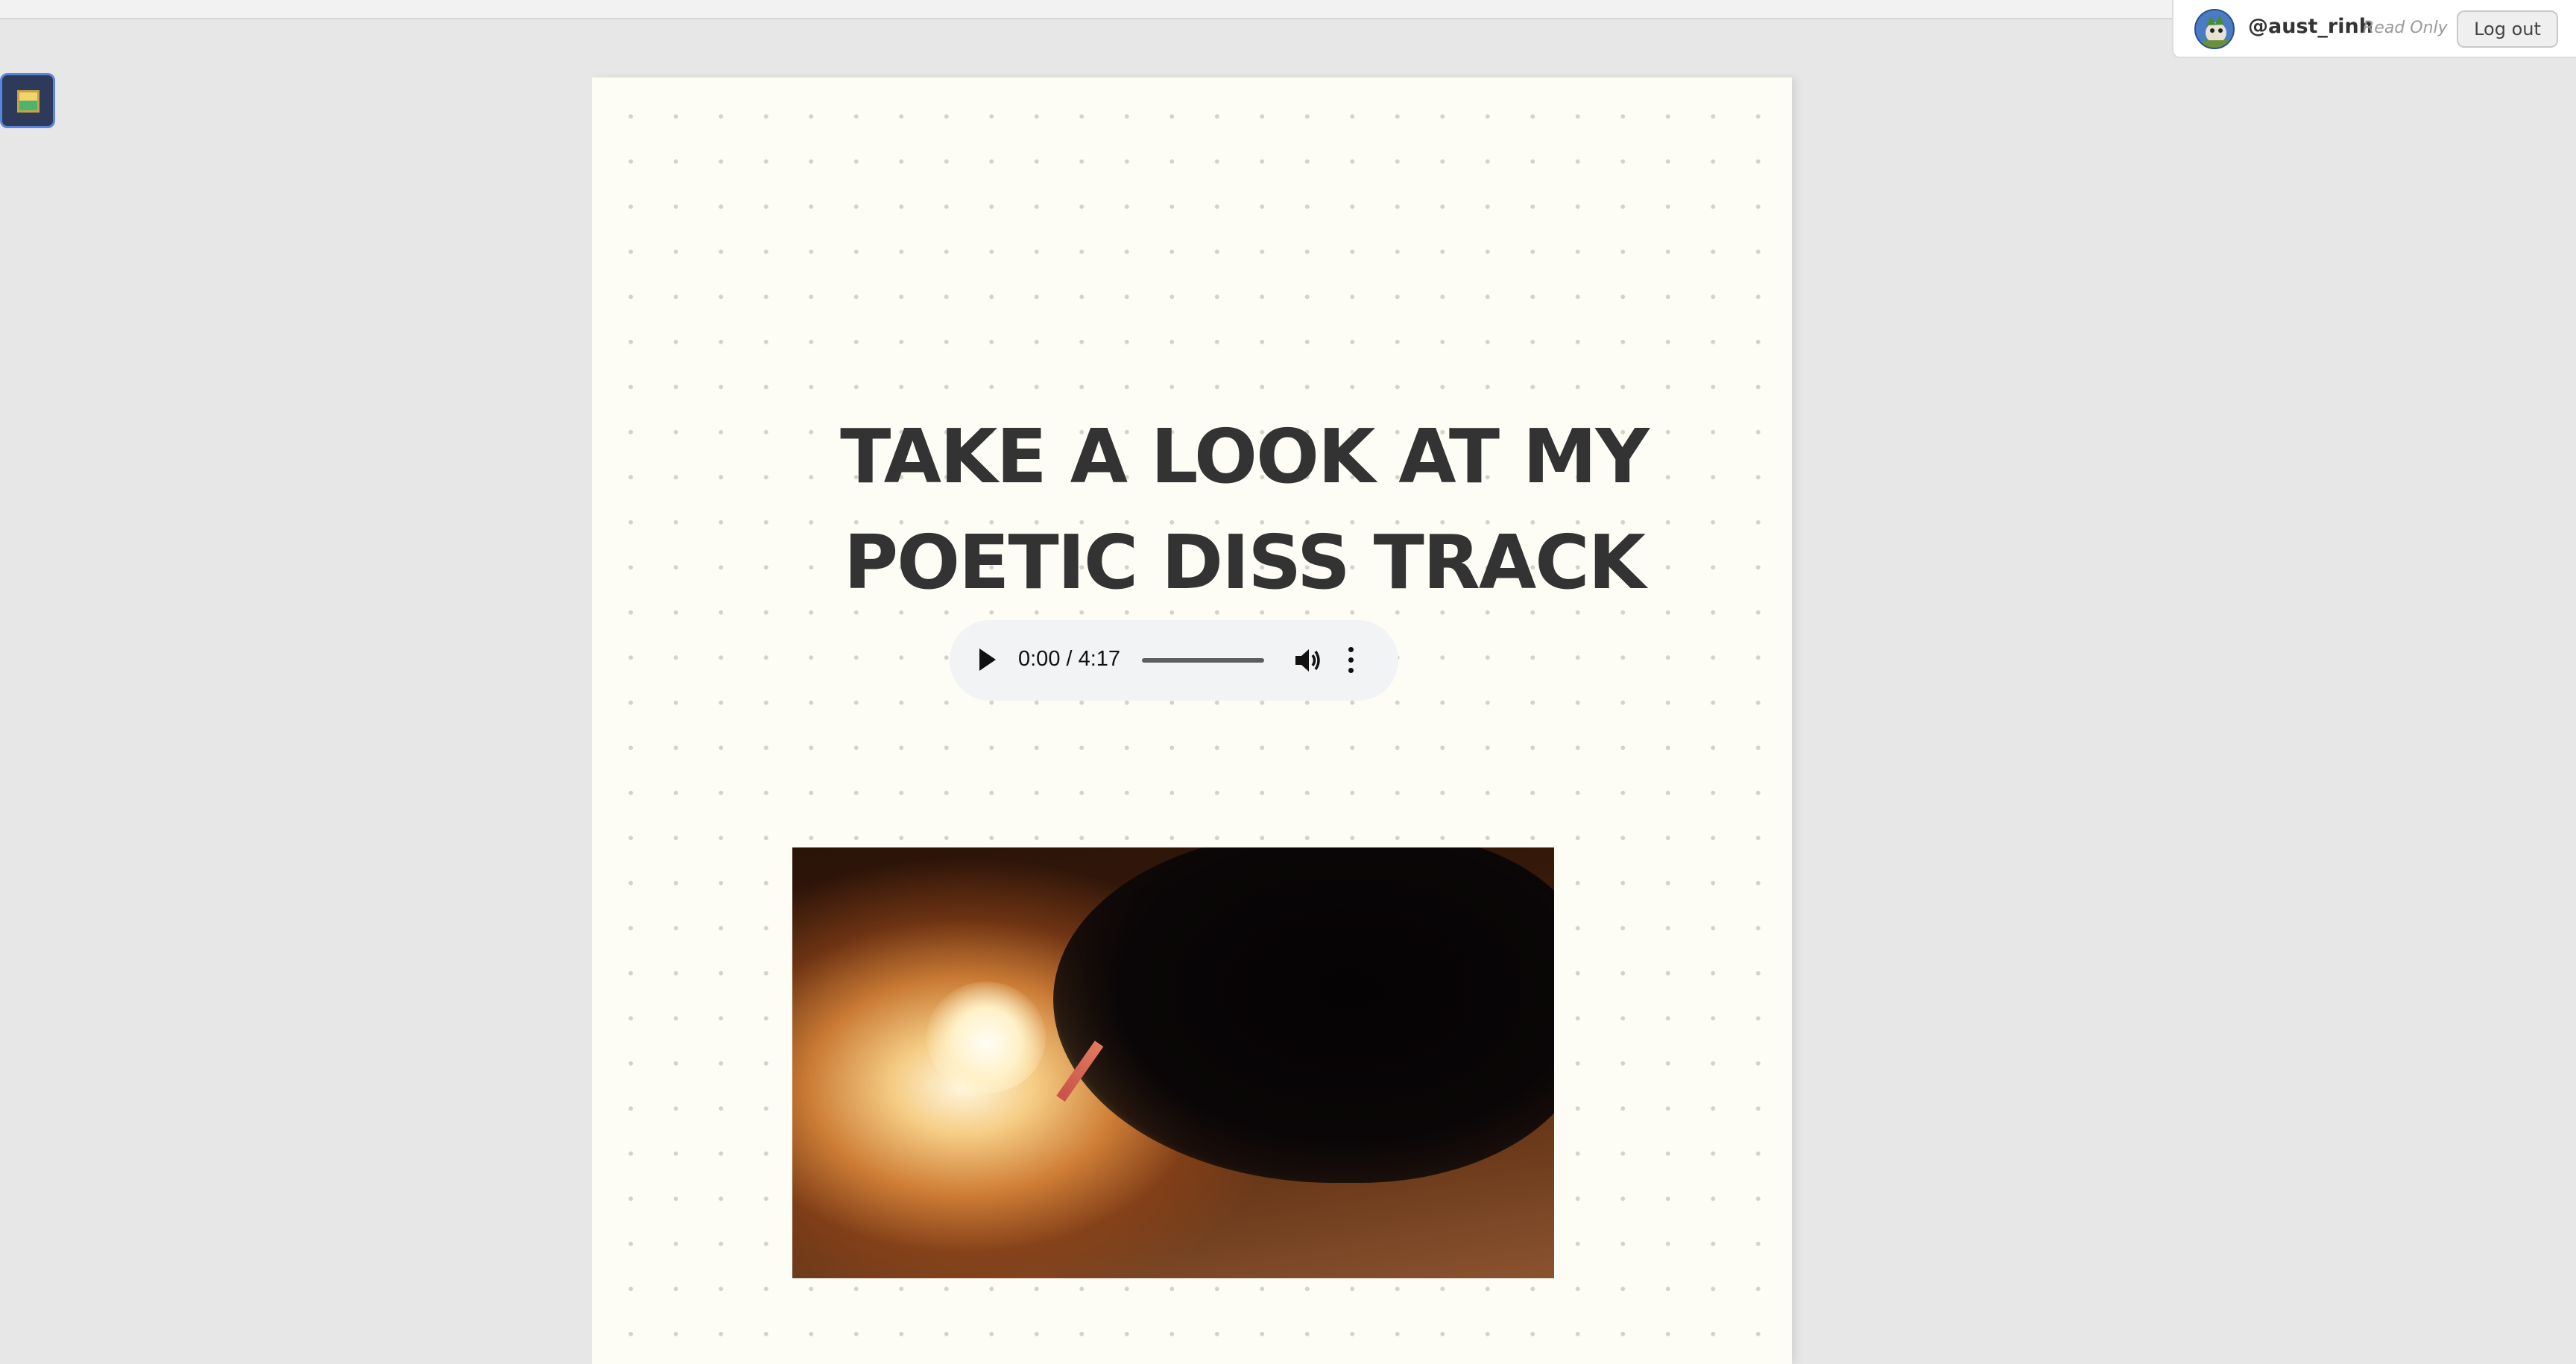 Image resolution: width=2576 pixels, height=1364 pixels. I want to click on user-panel: @aust_rinh Read Only Log out, so click(2374, 29).